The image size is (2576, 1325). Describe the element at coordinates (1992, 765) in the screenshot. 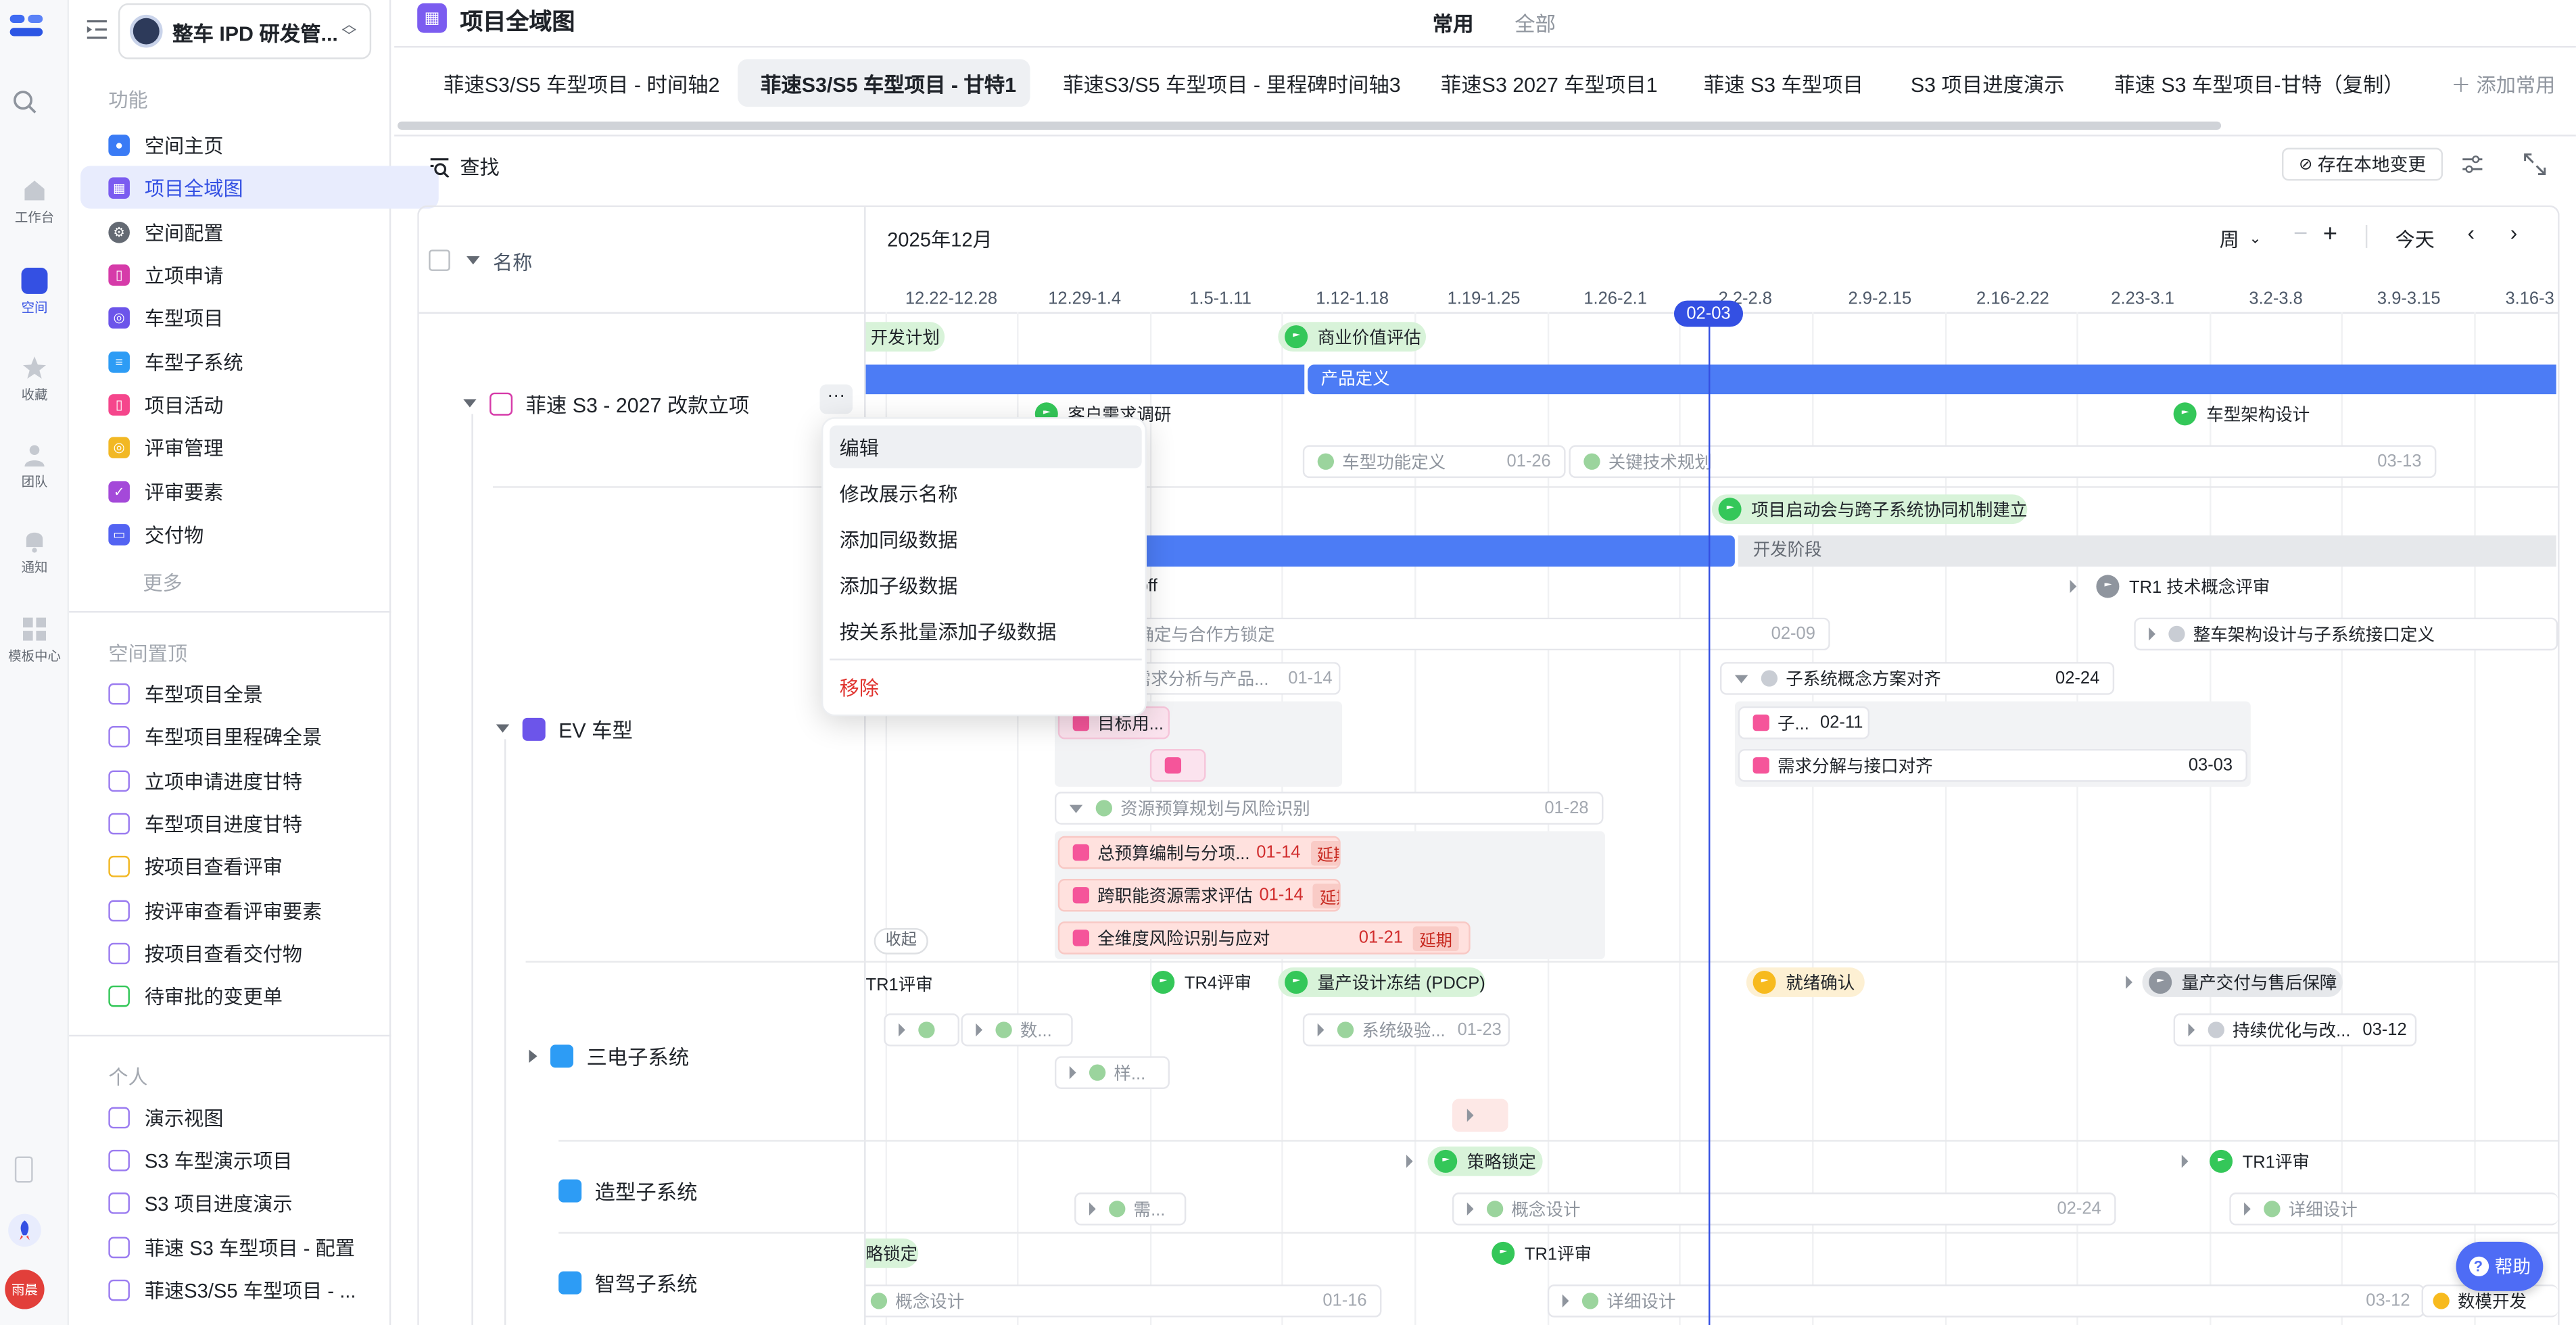

I see `task-bar: 需求分解与接口对齐 03-03` at that location.